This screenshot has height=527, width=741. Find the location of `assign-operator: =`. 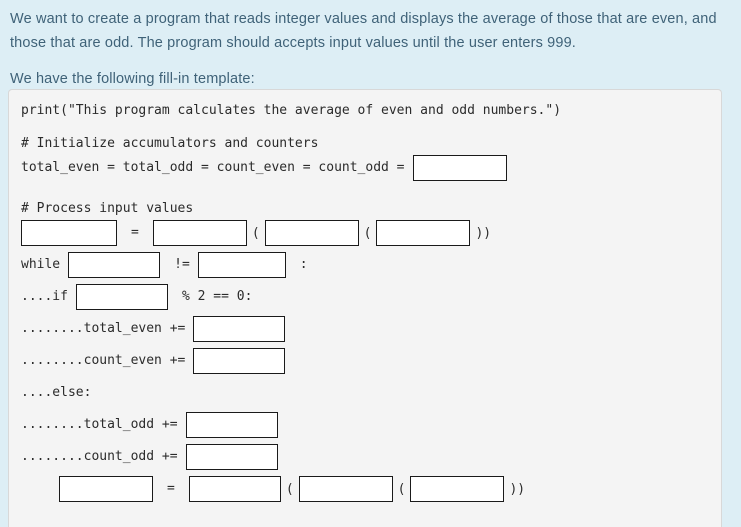

assign-operator: = is located at coordinates (135, 232).